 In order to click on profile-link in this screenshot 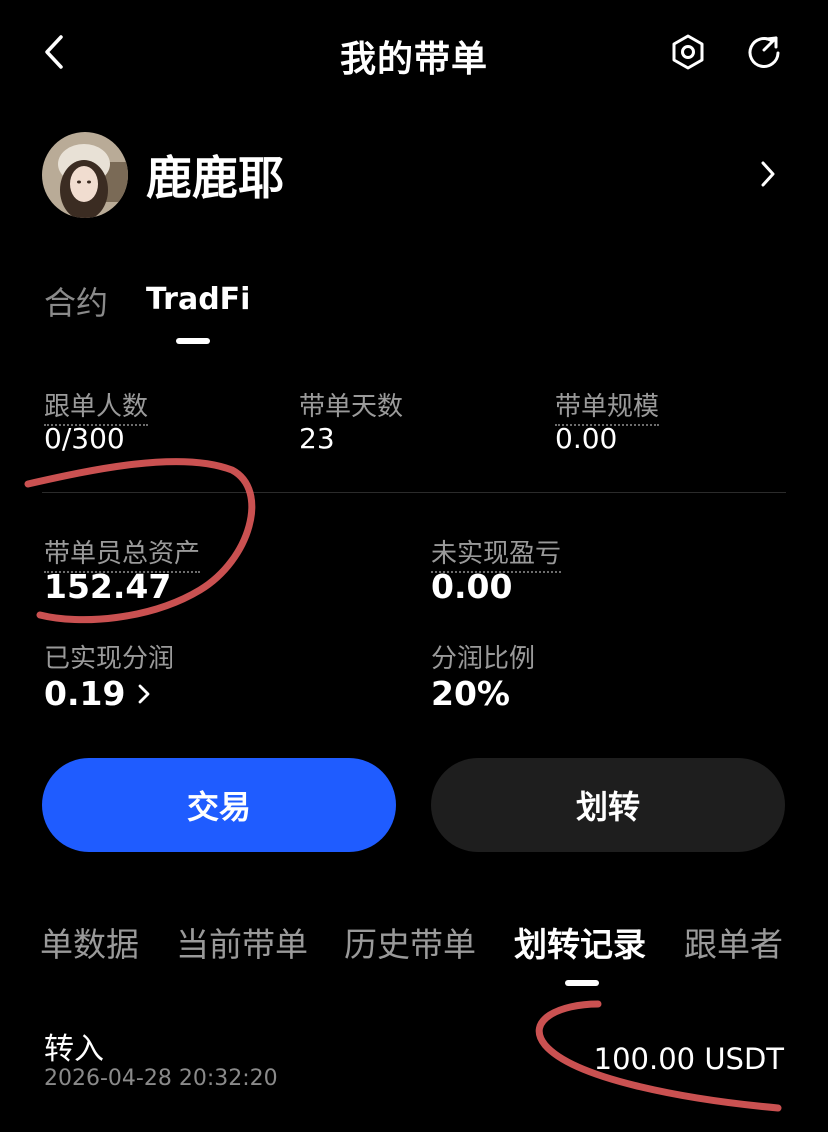, I will do `click(768, 174)`.